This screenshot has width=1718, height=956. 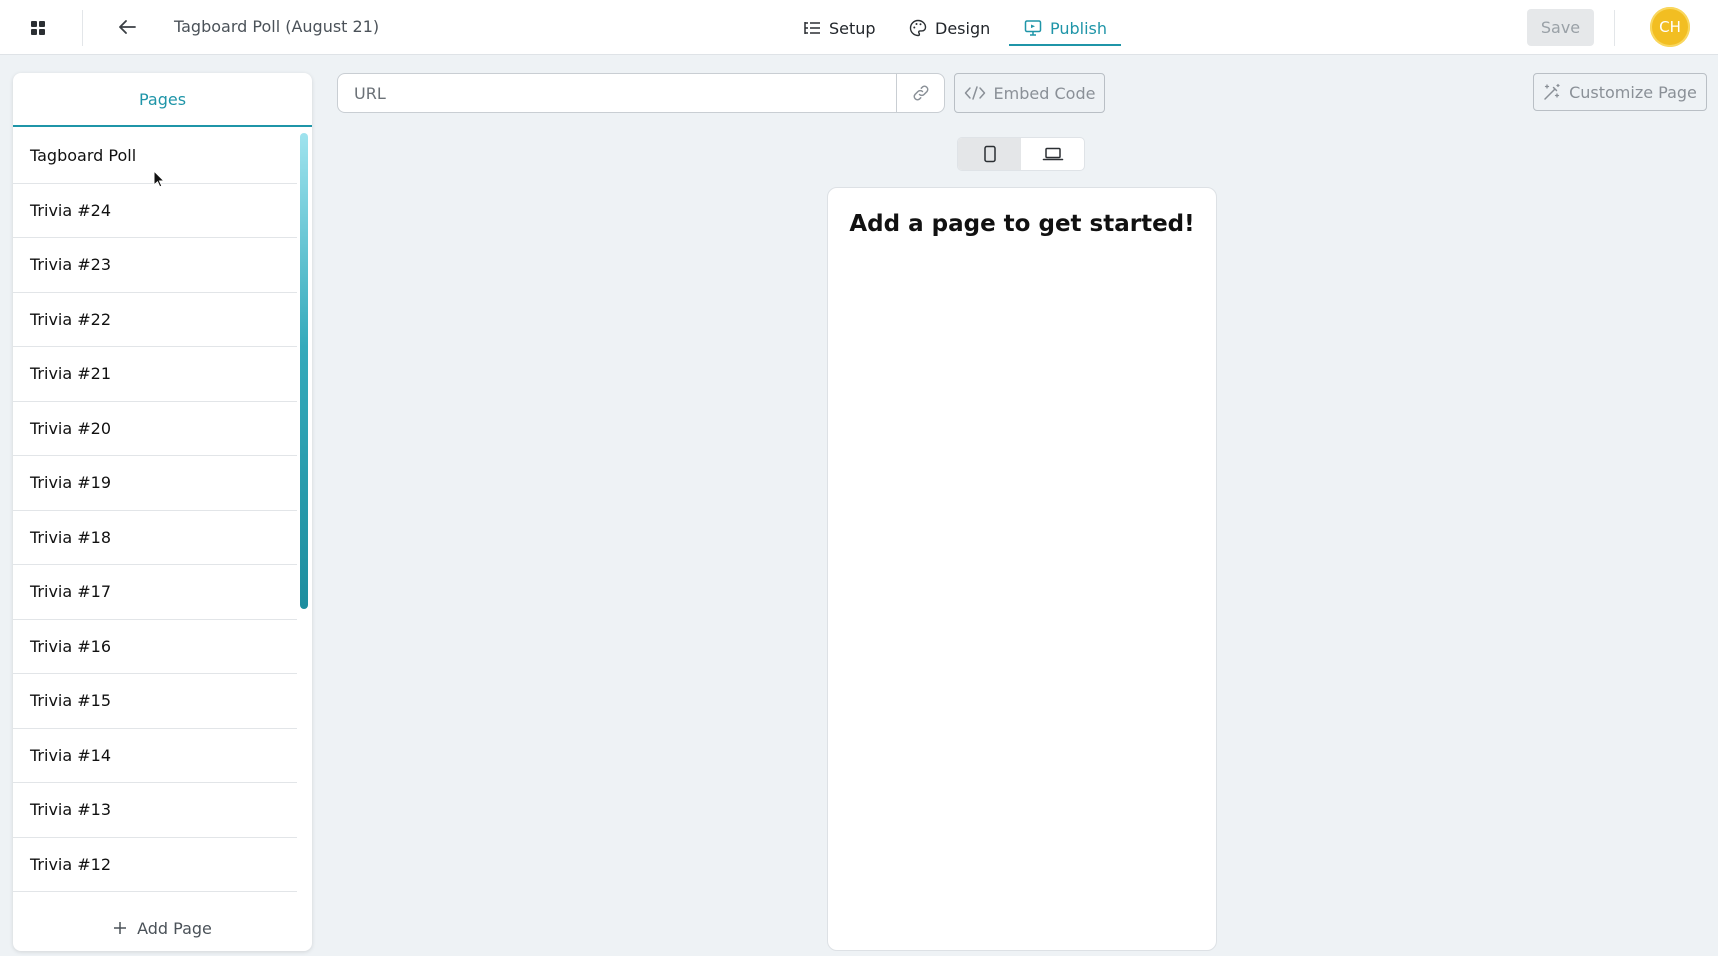 What do you see at coordinates (812, 28) in the screenshot?
I see `setup-list-icon` at bounding box center [812, 28].